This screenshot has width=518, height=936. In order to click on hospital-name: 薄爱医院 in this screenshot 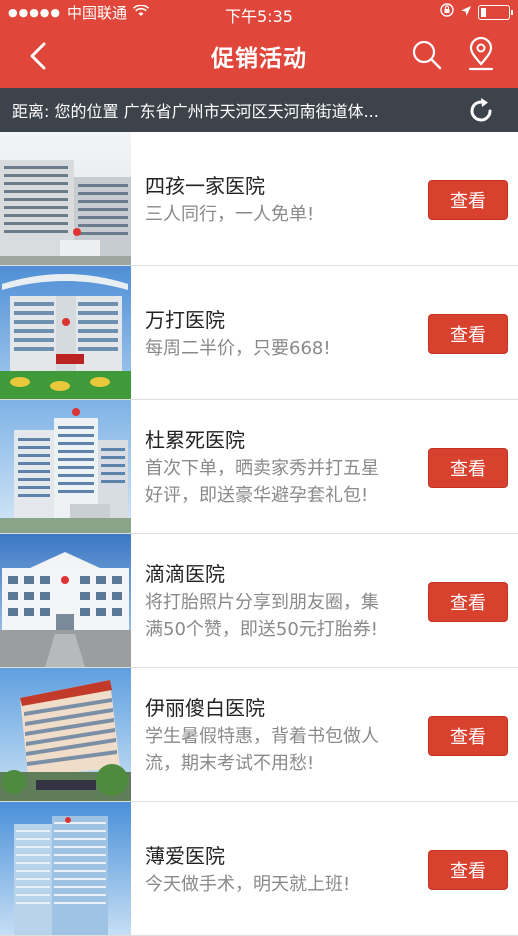, I will do `click(185, 855)`.